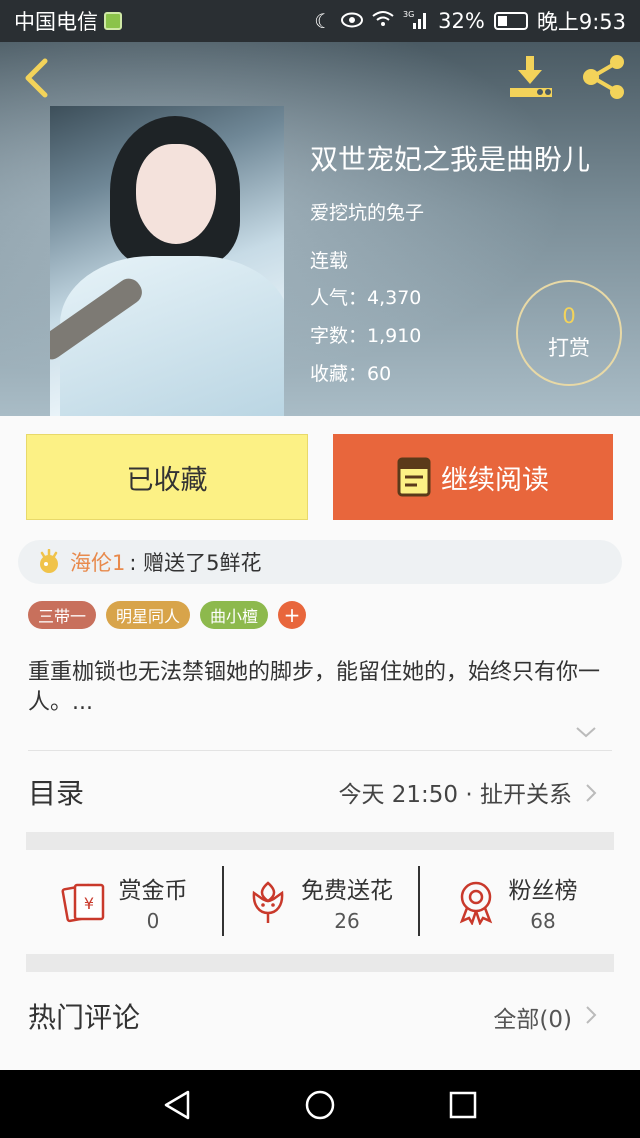 Image resolution: width=640 pixels, height=1138 pixels. Describe the element at coordinates (351, 374) in the screenshot. I see `favorites-stat: 收藏：60` at that location.